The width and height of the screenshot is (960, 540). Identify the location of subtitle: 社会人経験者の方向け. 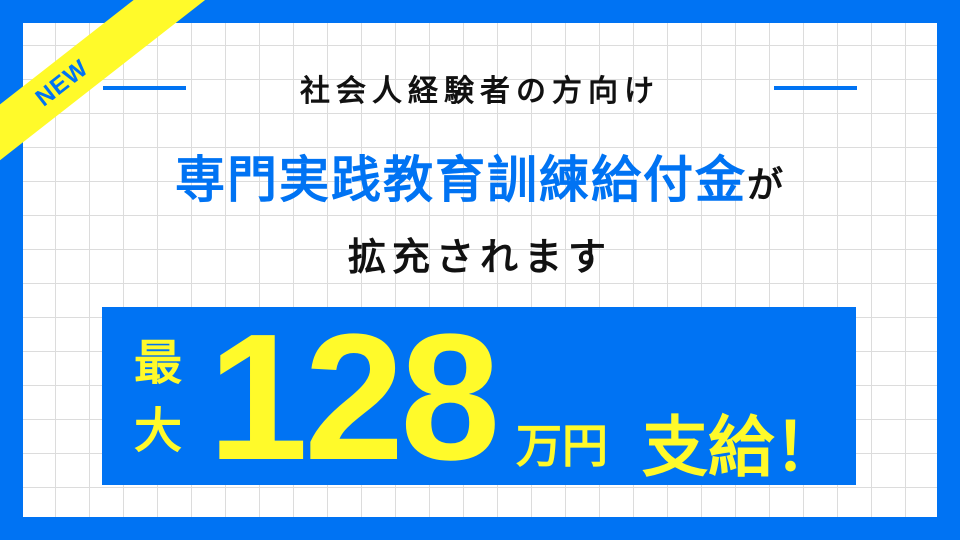
(480, 91).